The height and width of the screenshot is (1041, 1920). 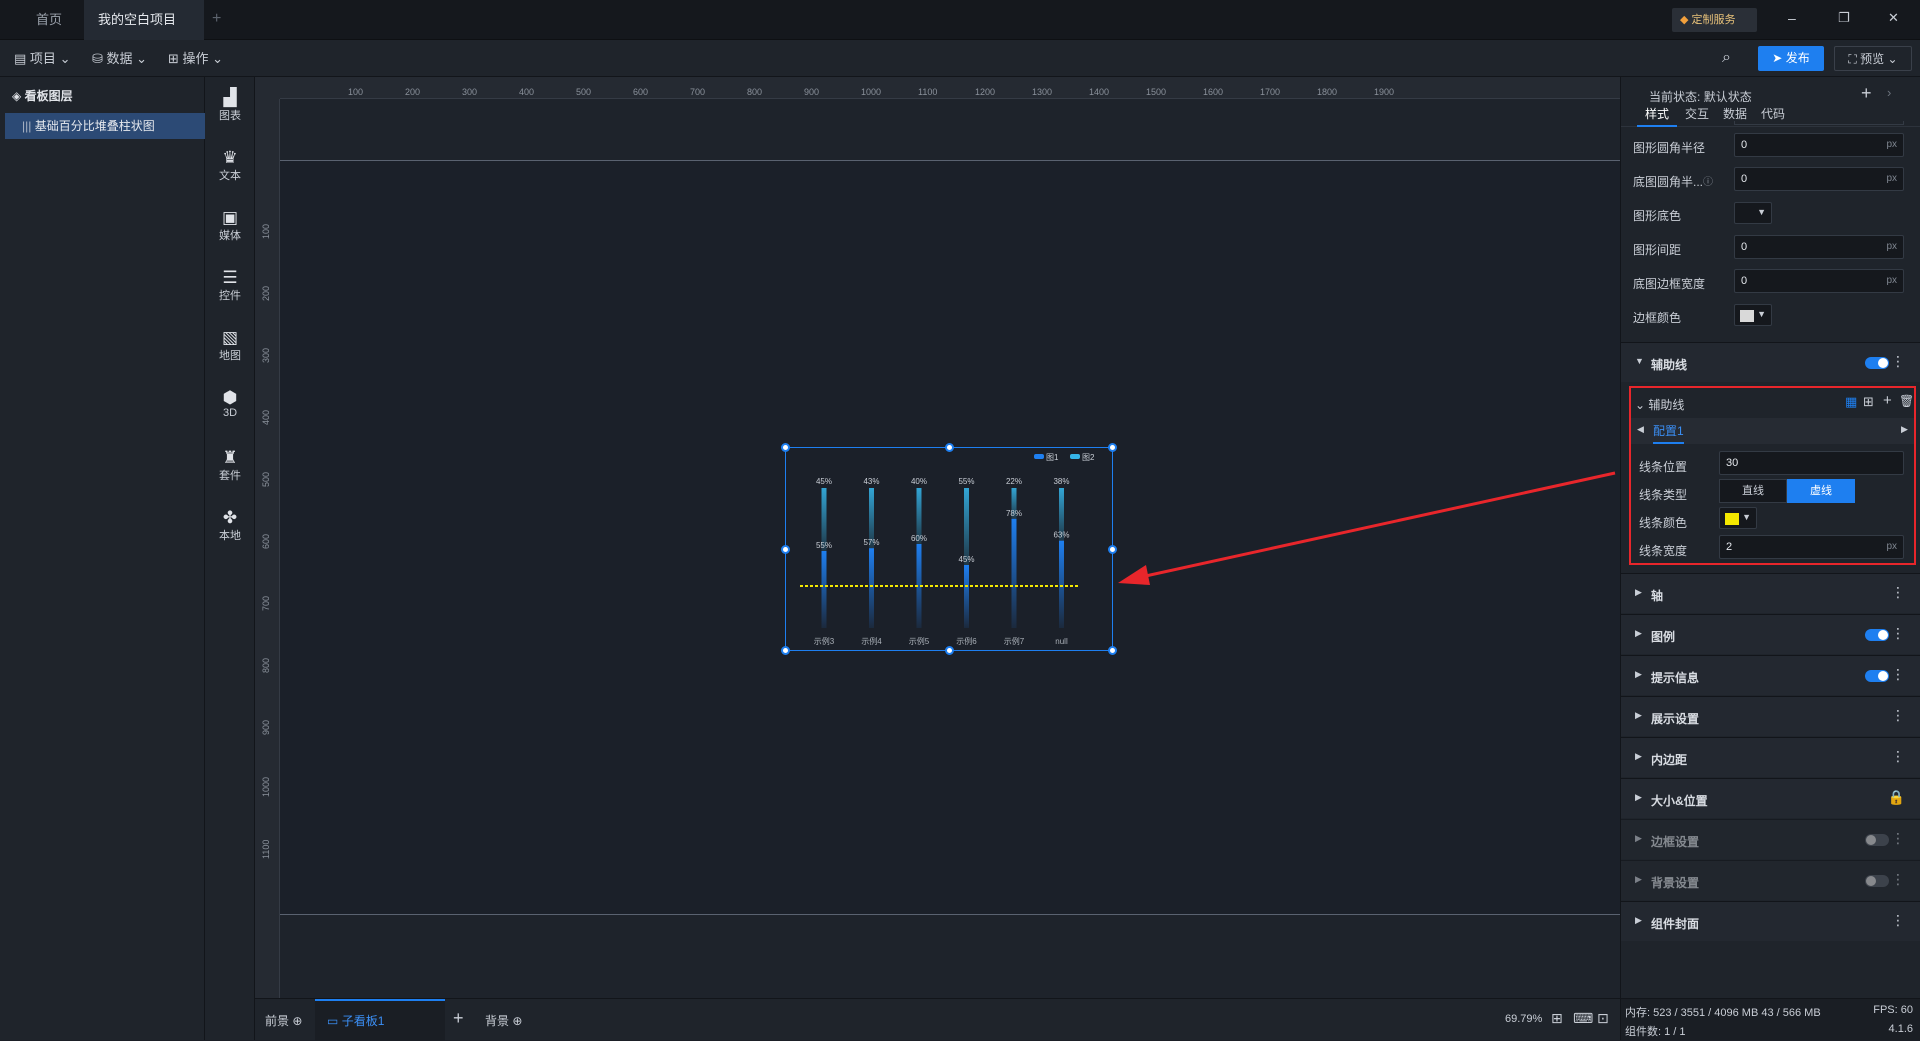 What do you see at coordinates (119, 58) in the screenshot?
I see `data-menu: ⛁ 数据 ⌄` at bounding box center [119, 58].